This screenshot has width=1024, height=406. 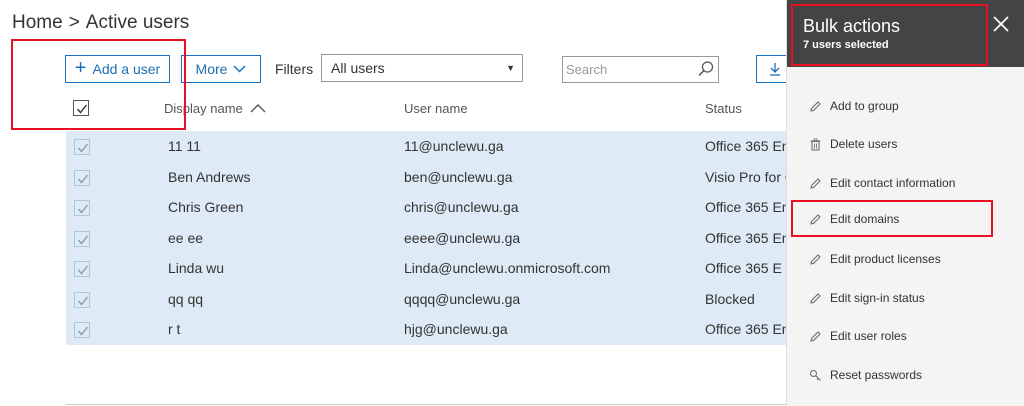 I want to click on user-display-name: ee ee, so click(x=185, y=238).